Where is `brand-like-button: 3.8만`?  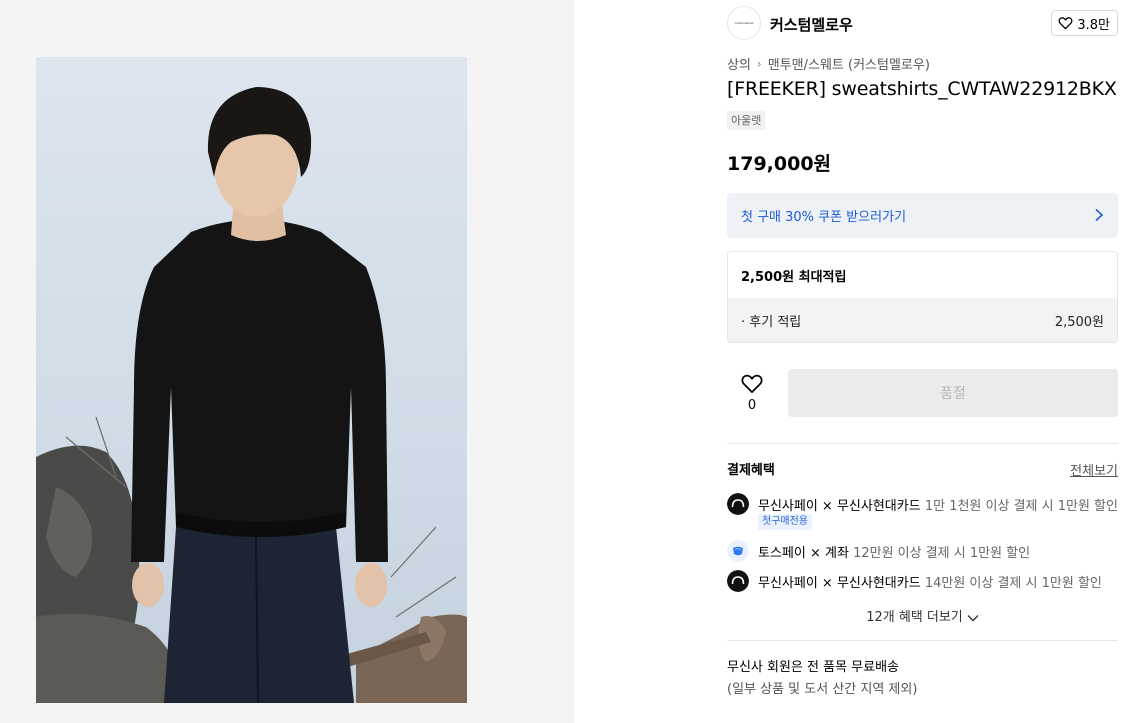 brand-like-button: 3.8만 is located at coordinates (1084, 23).